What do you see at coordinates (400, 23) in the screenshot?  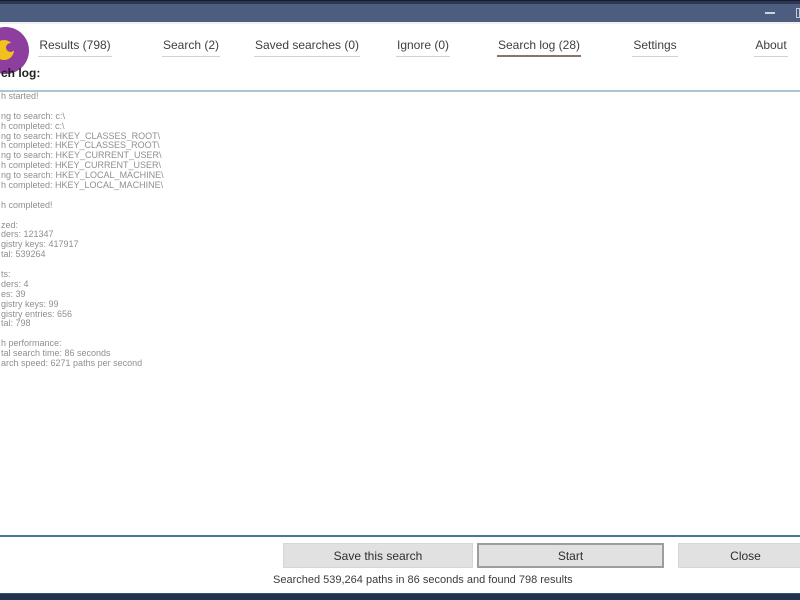 I see `title-bar-bottom-line` at bounding box center [400, 23].